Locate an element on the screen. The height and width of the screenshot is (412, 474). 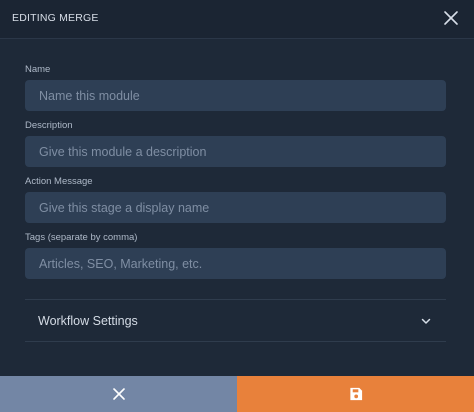
workflow-settings-toggle: Workflow Settings is located at coordinates (235, 320).